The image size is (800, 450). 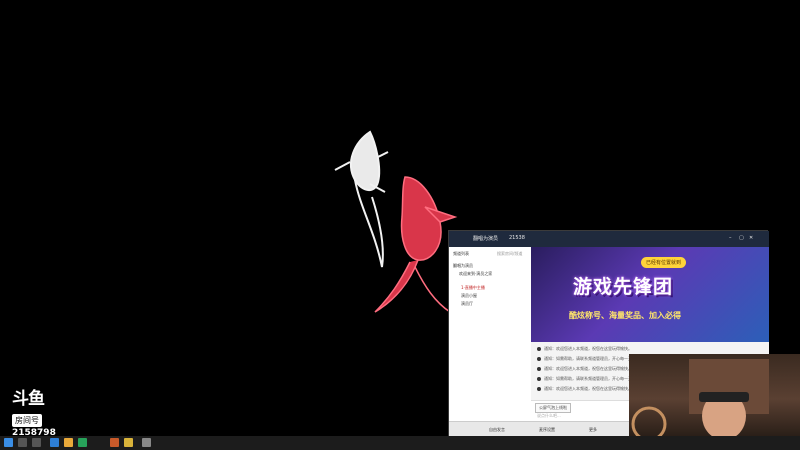 I want to click on windows-start-icon, so click(x=8, y=442).